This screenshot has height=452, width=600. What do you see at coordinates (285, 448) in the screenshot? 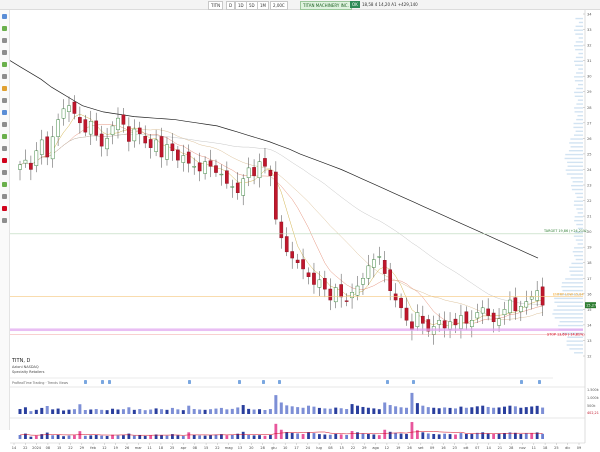
I see `date-label: 10` at bounding box center [285, 448].